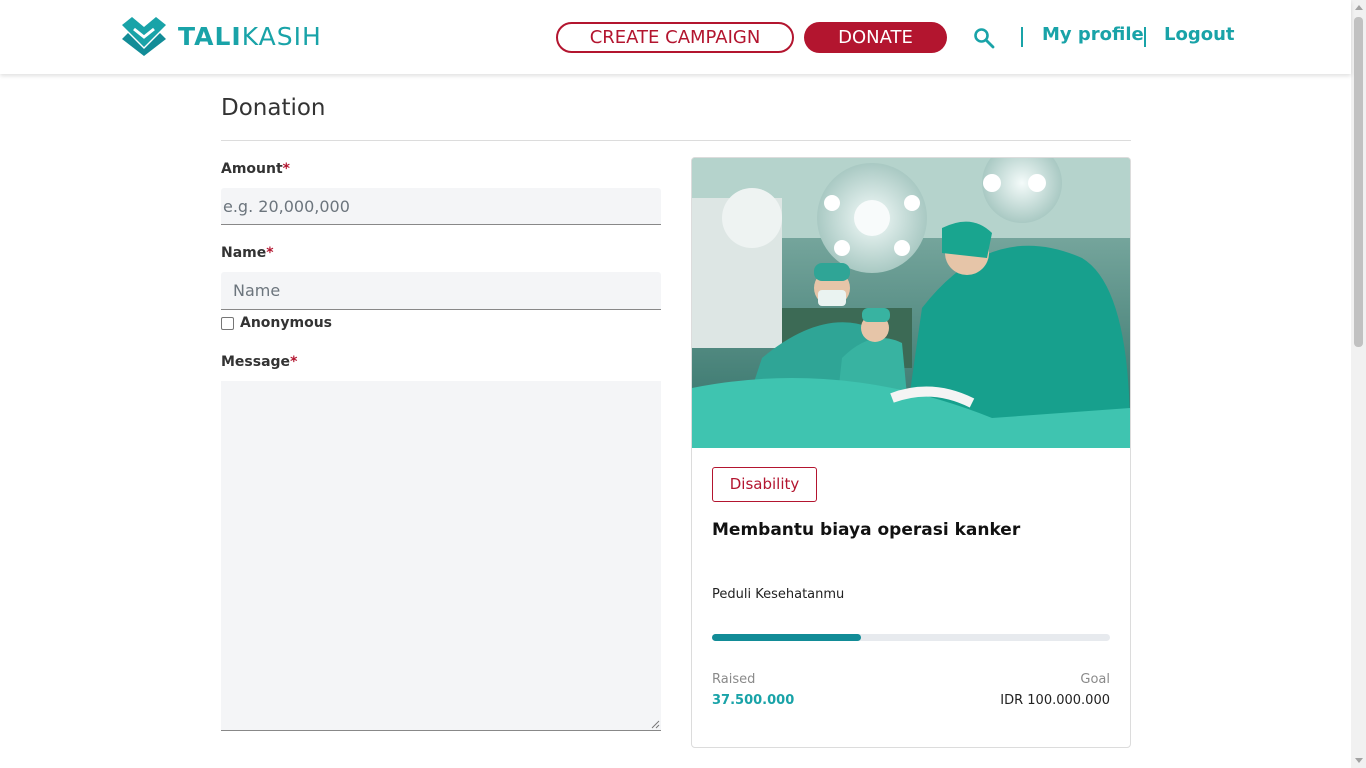 This screenshot has width=1366, height=768. I want to click on message-label: Message*, so click(259, 362).